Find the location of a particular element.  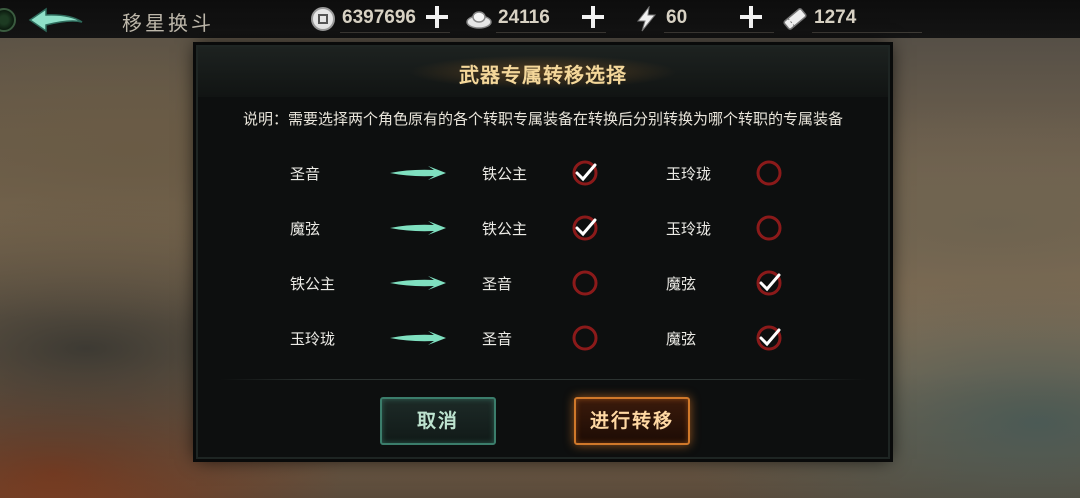

transfer-row: 圣音 铁公主 玉玲珑 is located at coordinates (543, 174).